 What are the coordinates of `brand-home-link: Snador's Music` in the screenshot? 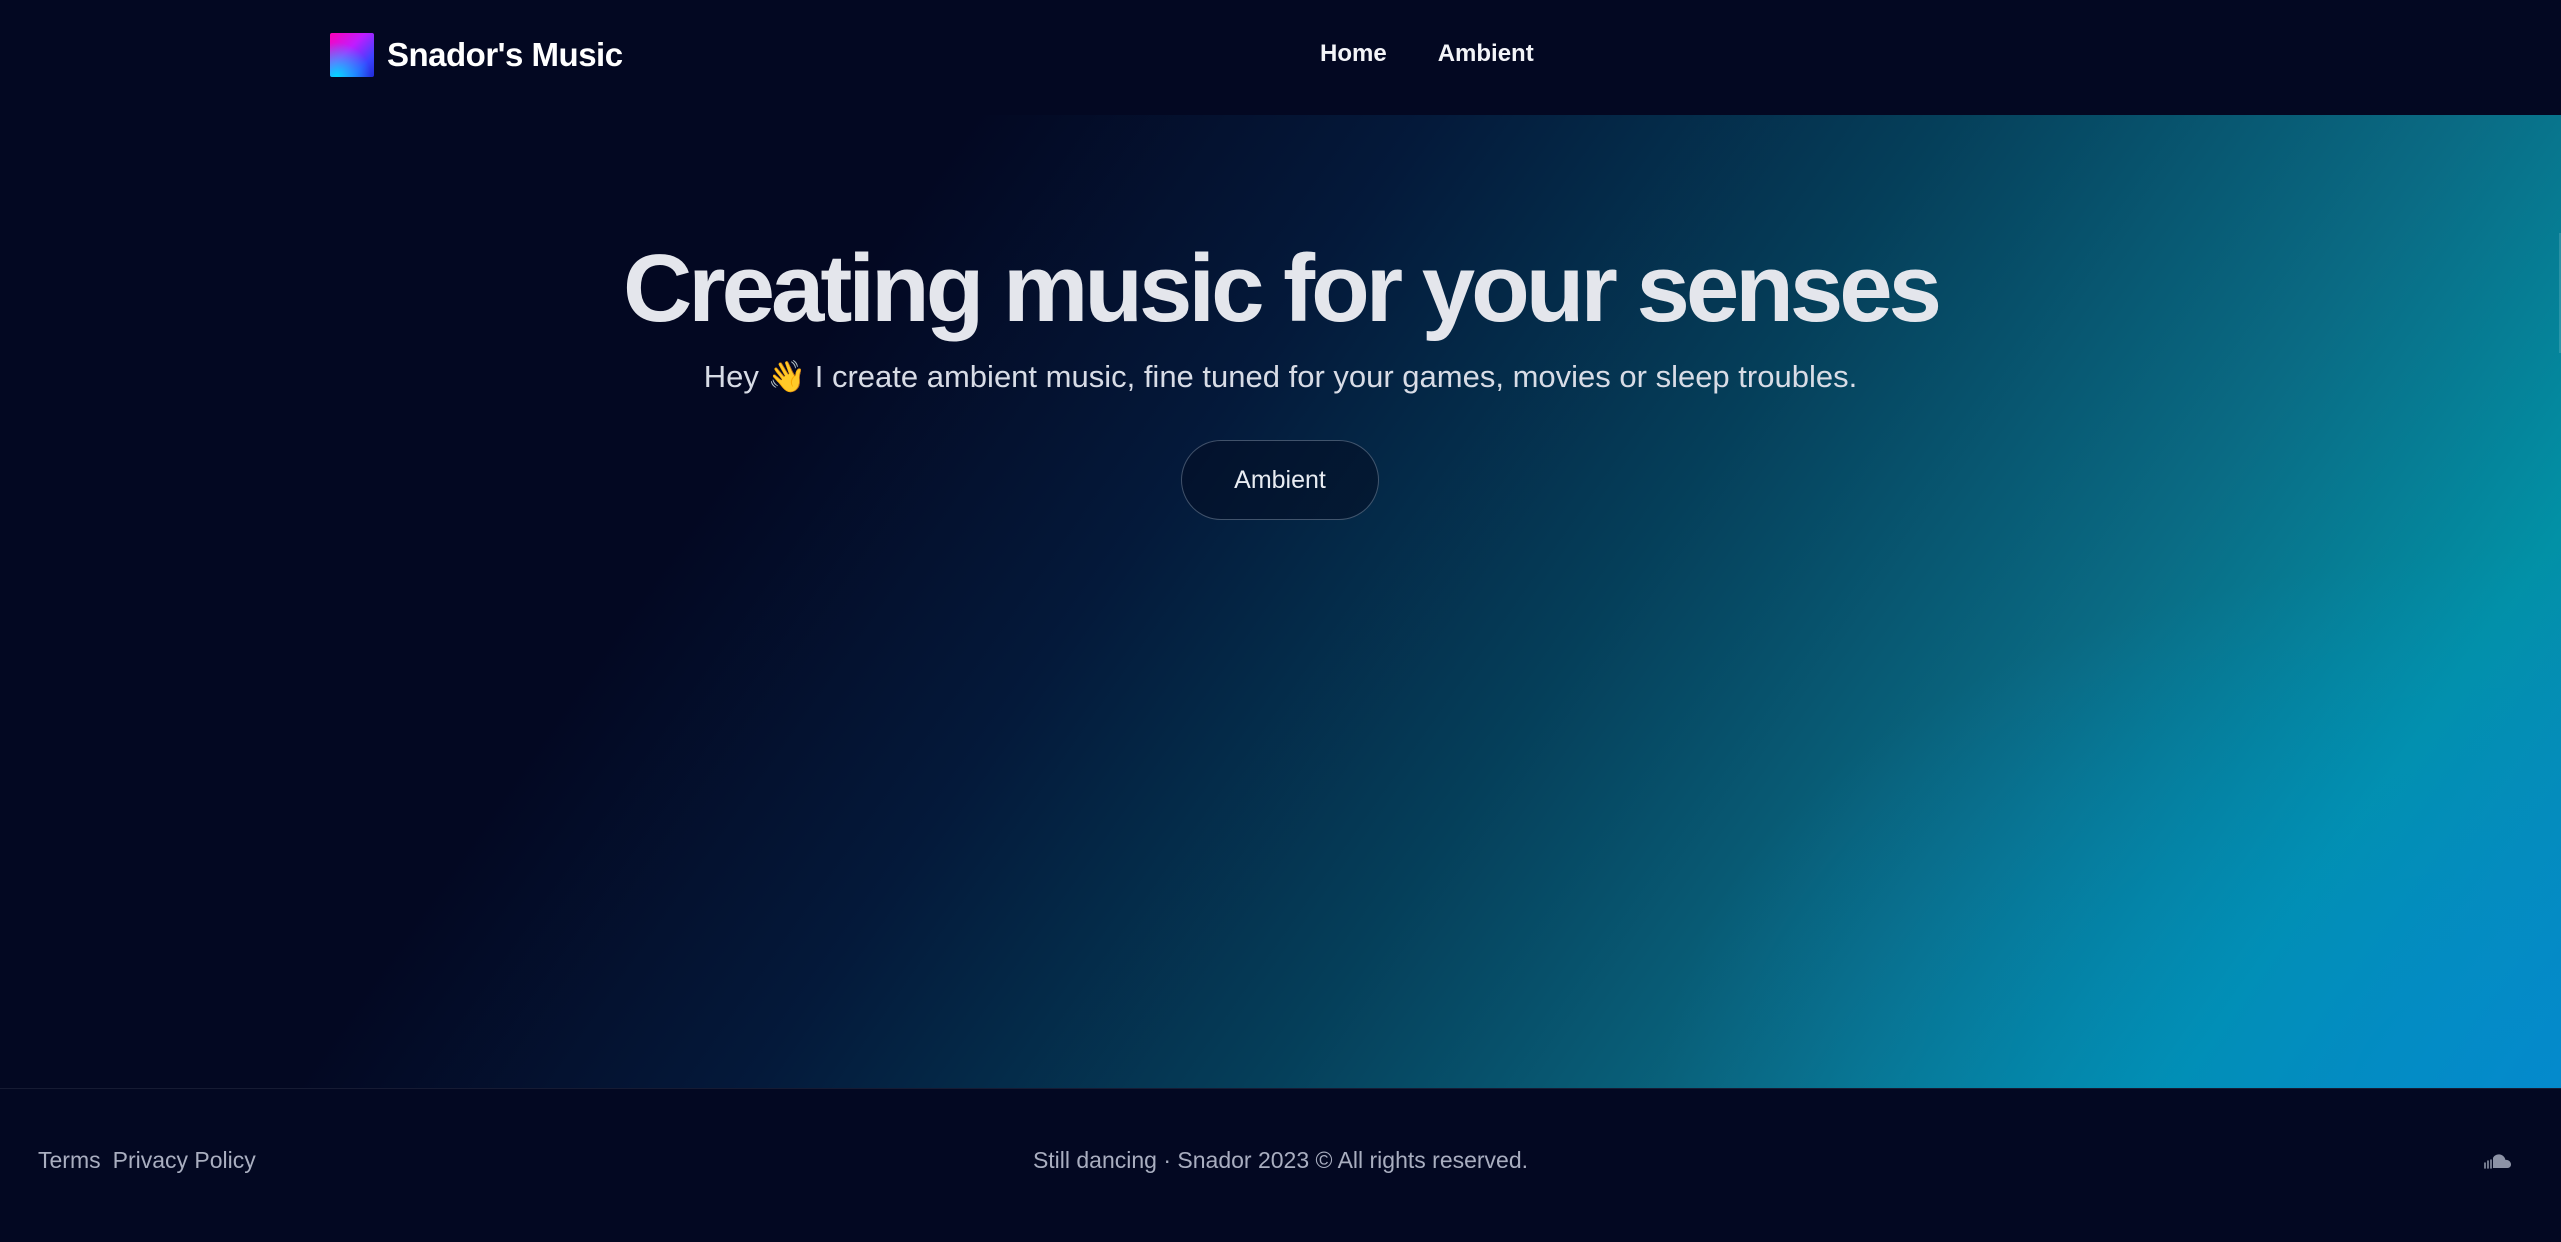 It's located at (476, 55).